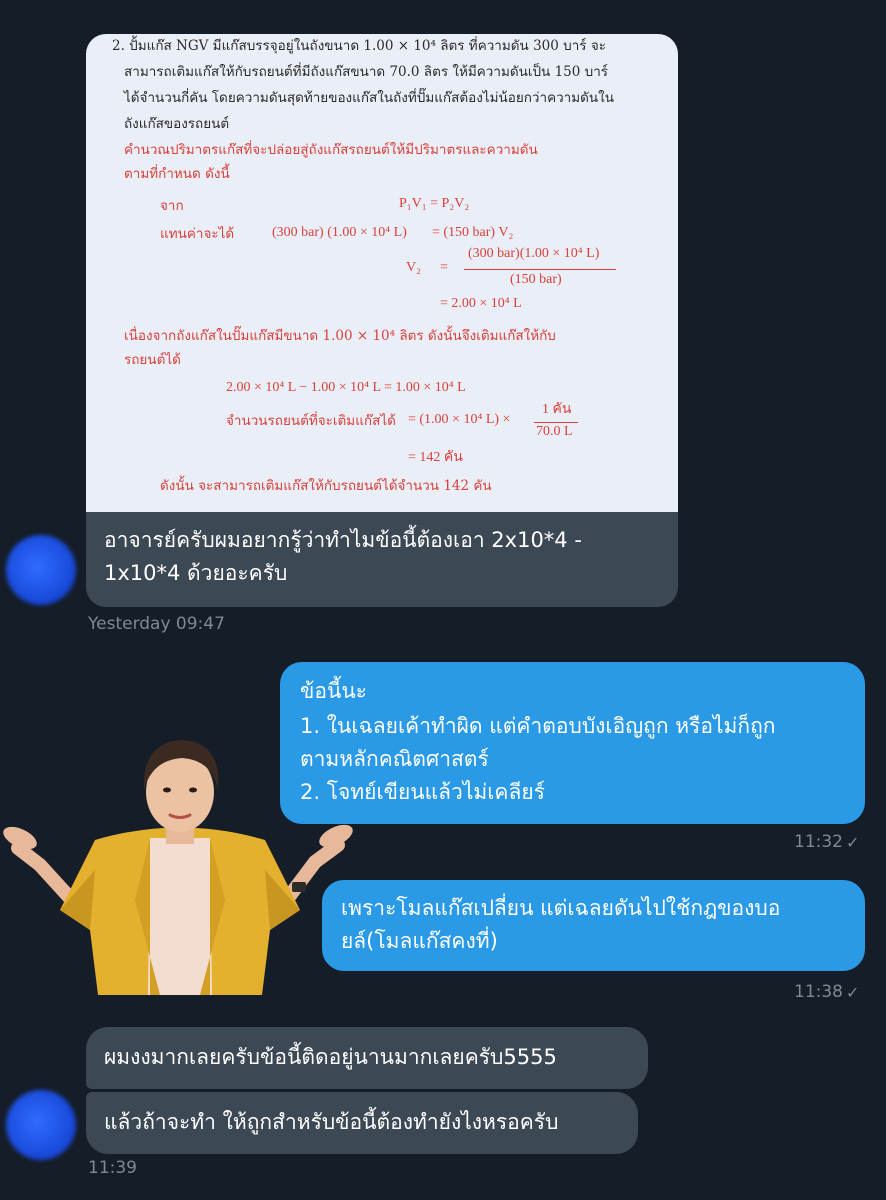 The image size is (886, 1200). I want to click on fraction-denominator: (150 bar), so click(536, 279).